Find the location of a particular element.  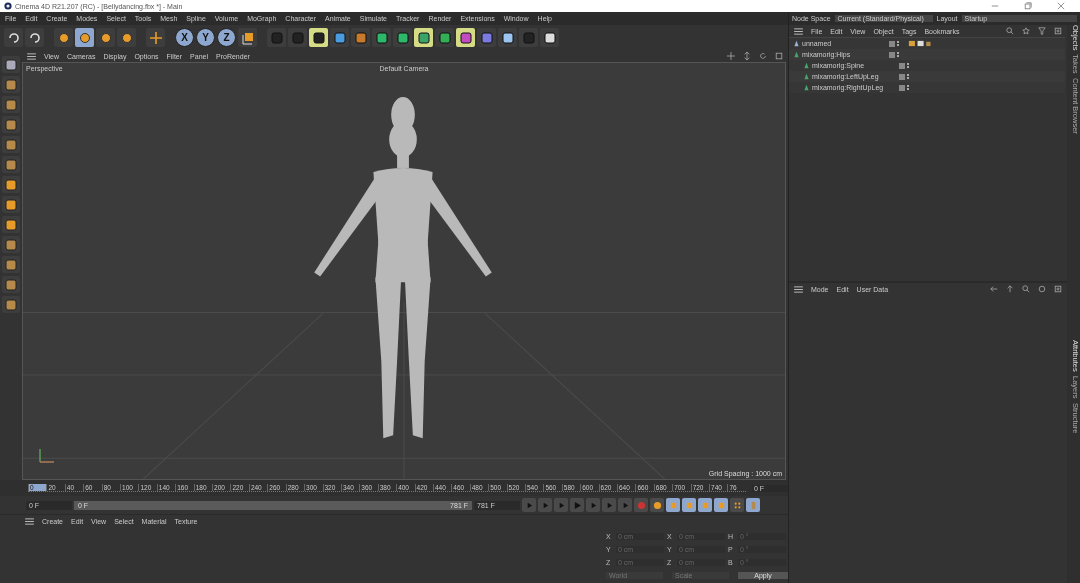

axis-lock-button: Z is located at coordinates (226, 37).